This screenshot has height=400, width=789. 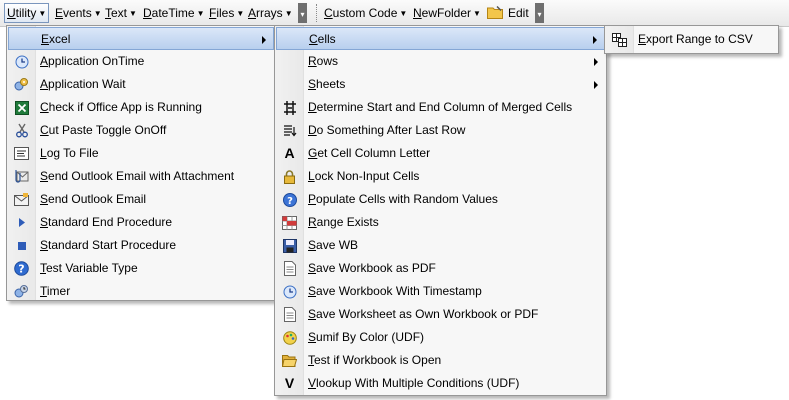 I want to click on menu-item-standard-end-procedure: Standard End Procedure, so click(x=141, y=222).